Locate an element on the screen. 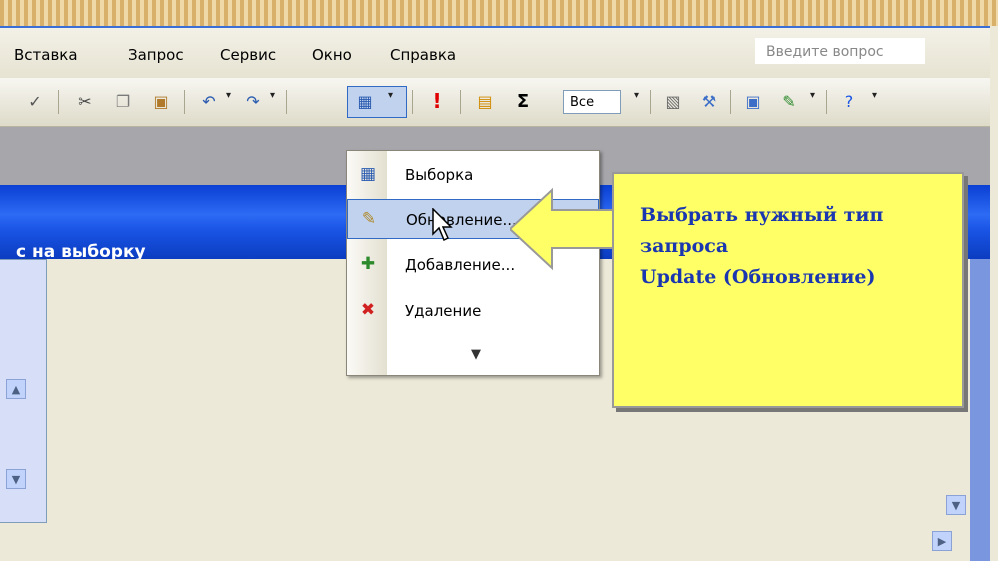 This screenshot has height=561, width=998. delete-query-icon: ✖ is located at coordinates (368, 310).